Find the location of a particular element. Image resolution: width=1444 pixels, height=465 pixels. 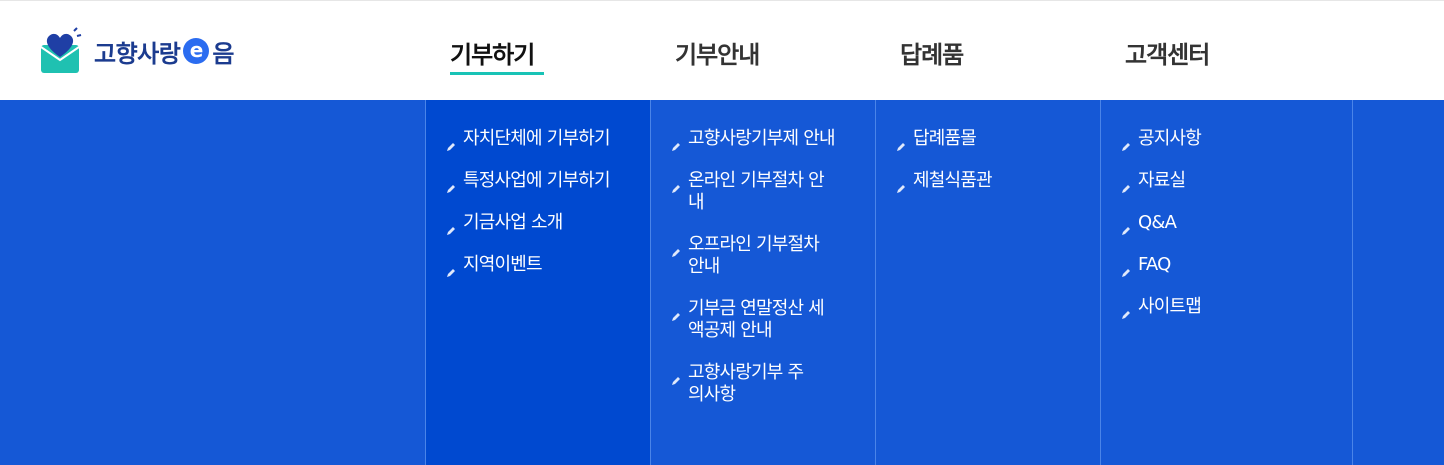

submenu-item-label: 기부금 연말정산 세액공제 안내 is located at coordinates (756, 319).